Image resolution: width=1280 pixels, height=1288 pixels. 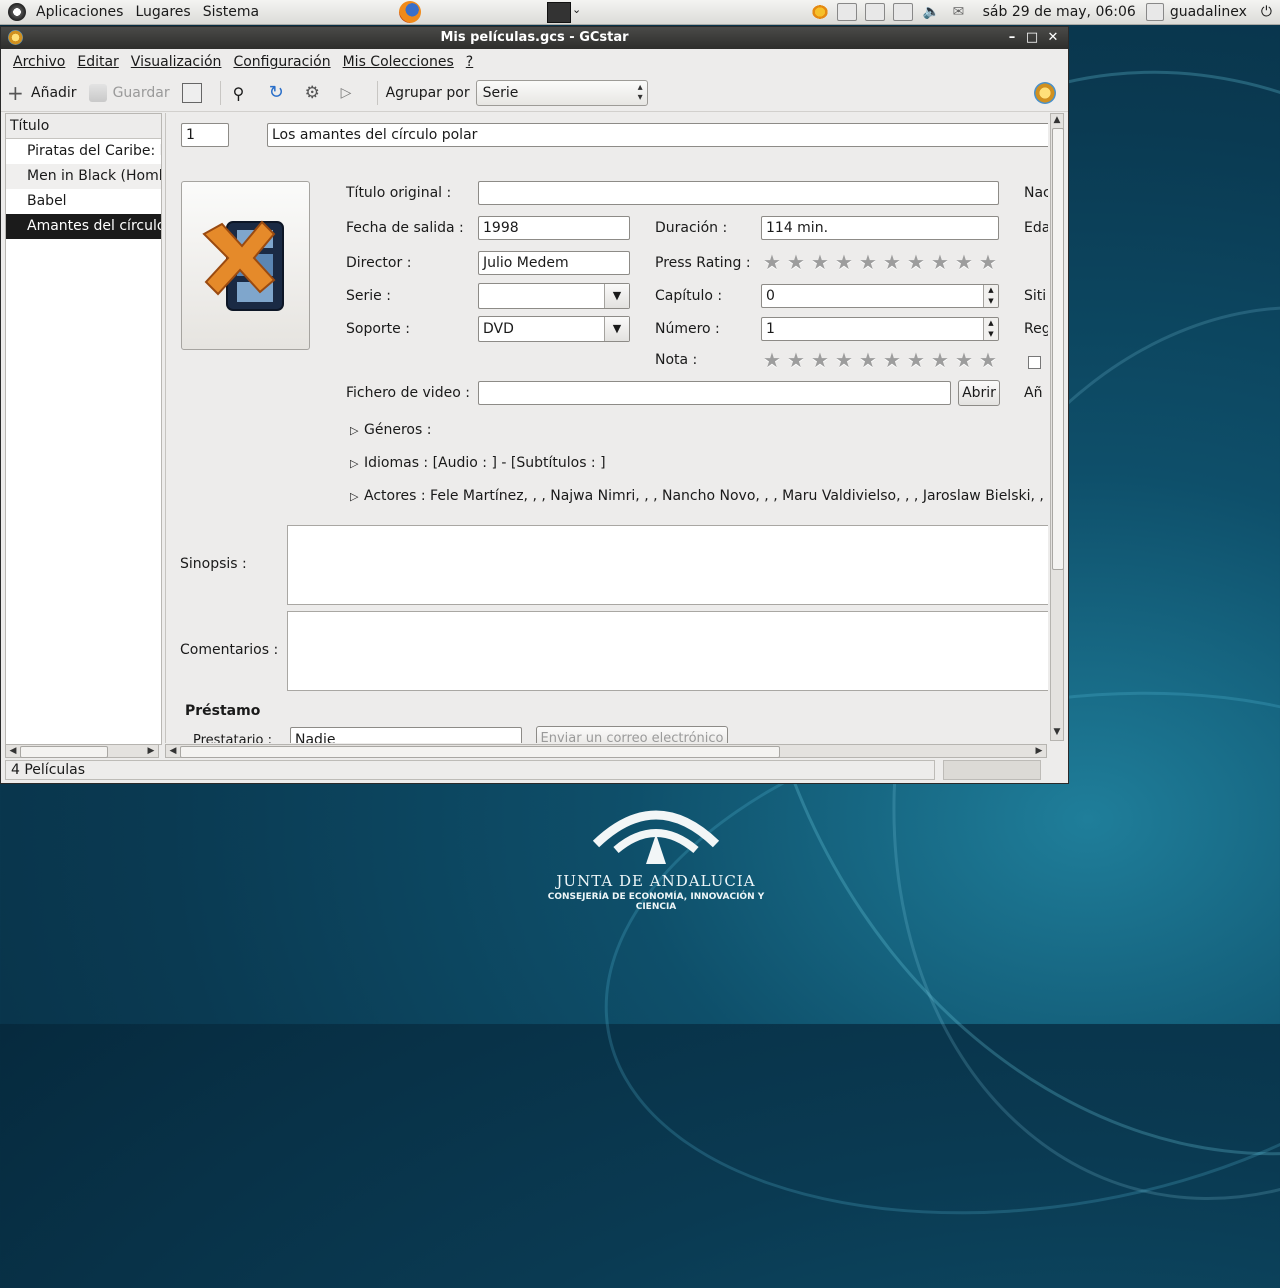 What do you see at coordinates (667, 565) in the screenshot?
I see `synopsis-textarea` at bounding box center [667, 565].